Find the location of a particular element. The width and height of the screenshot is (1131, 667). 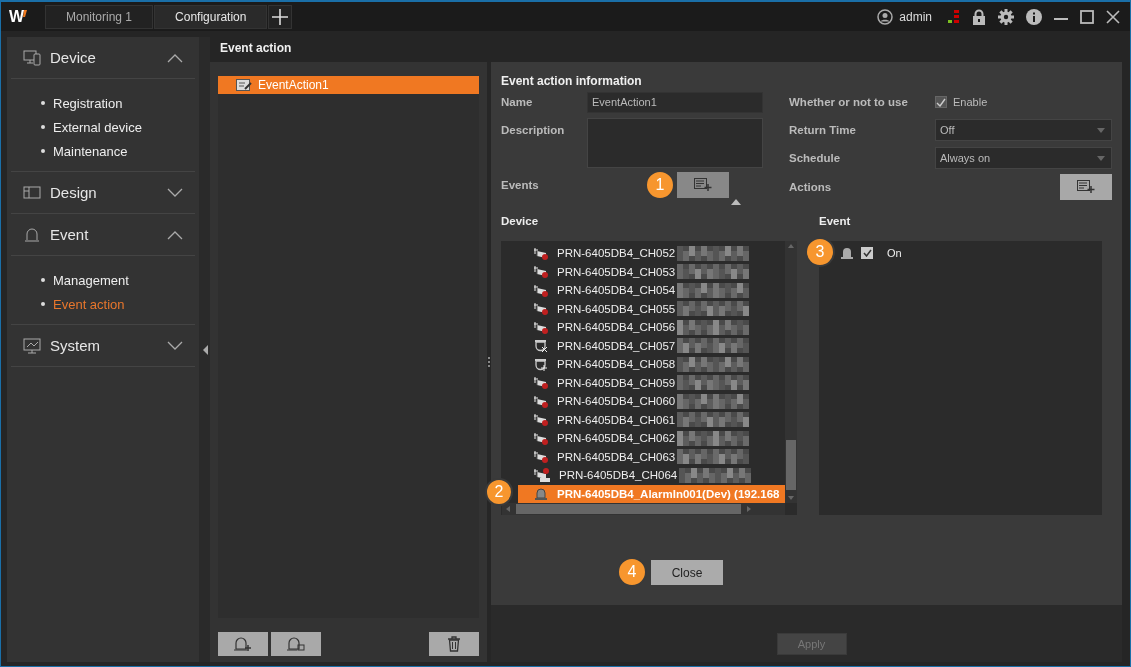

delete-button is located at coordinates (454, 644).